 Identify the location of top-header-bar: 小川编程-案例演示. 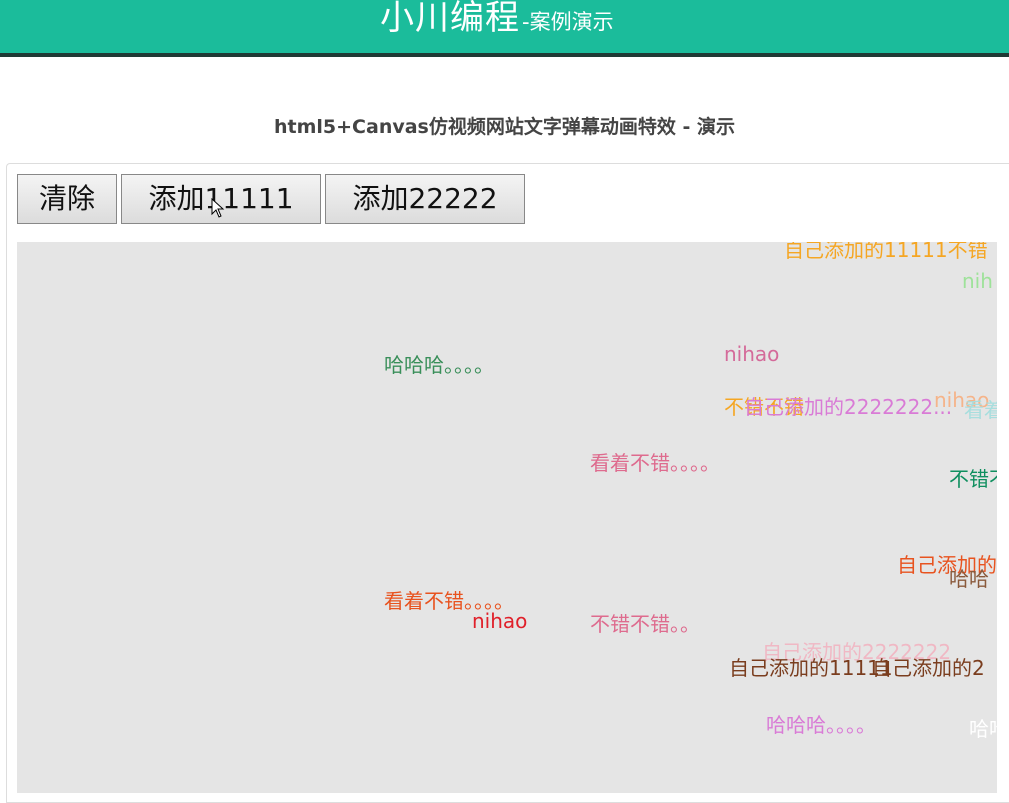
(504, 28).